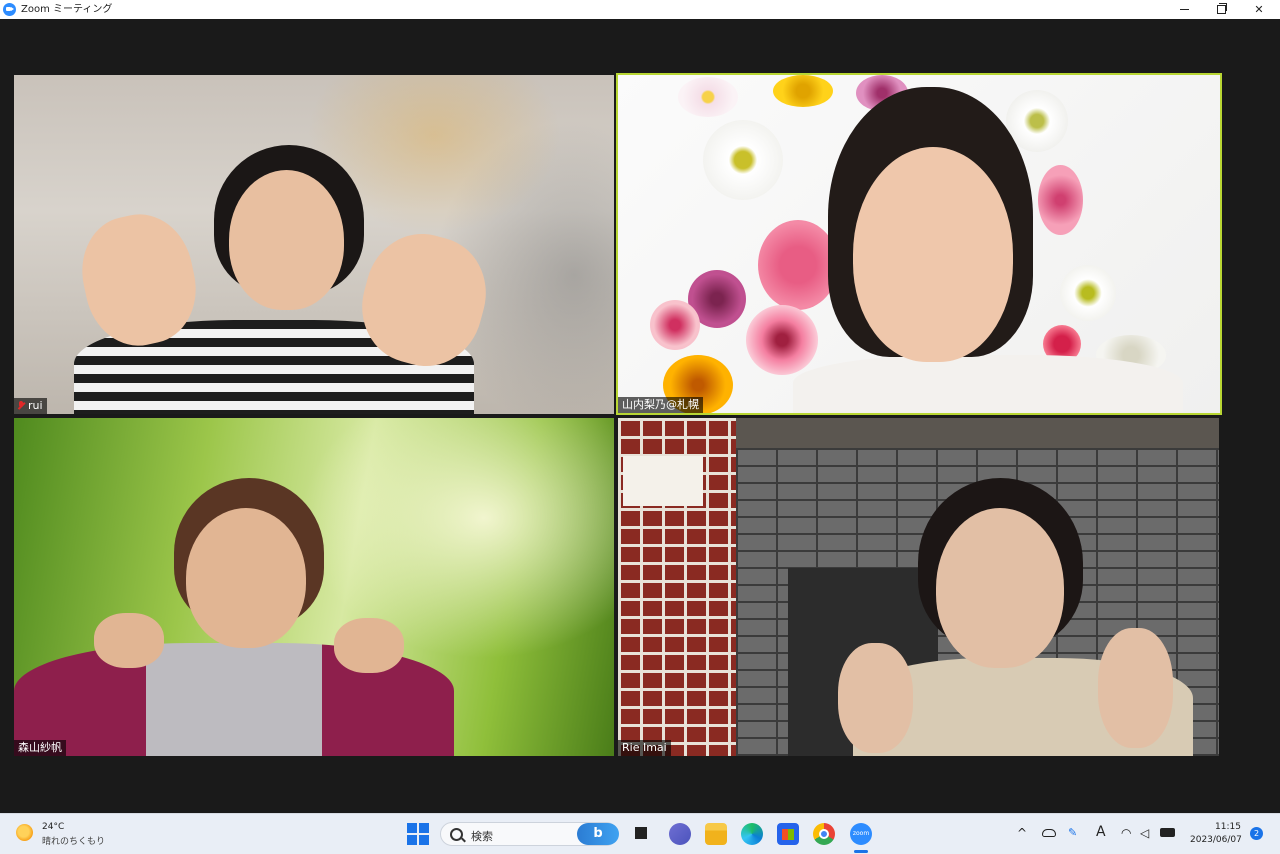  I want to click on maximize-icon, so click(1221, 8).